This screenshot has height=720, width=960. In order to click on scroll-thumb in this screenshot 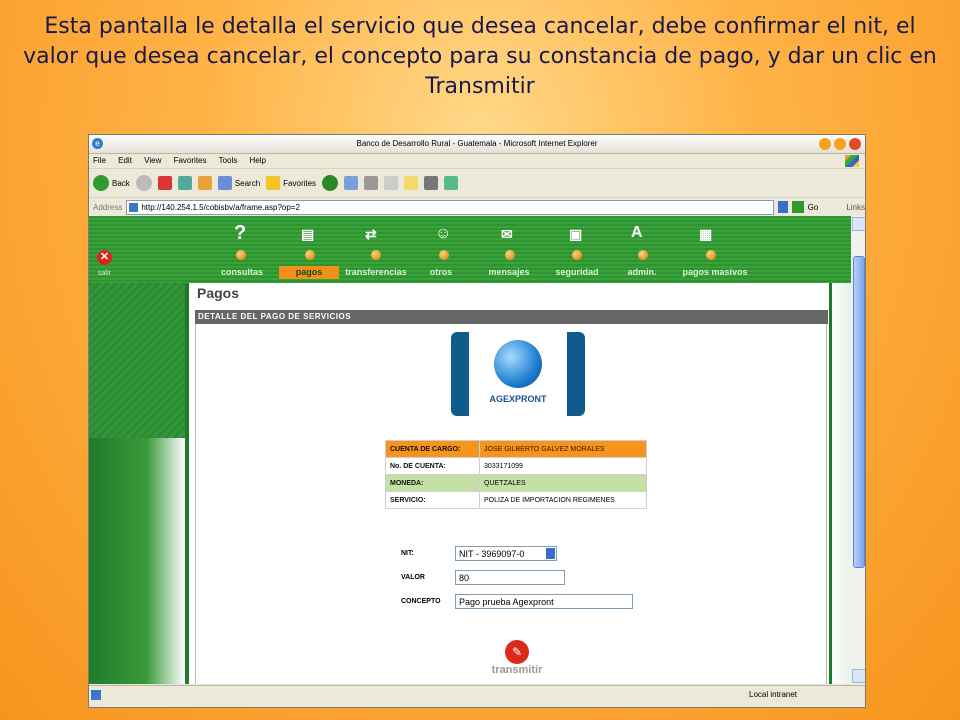, I will do `click(859, 412)`.